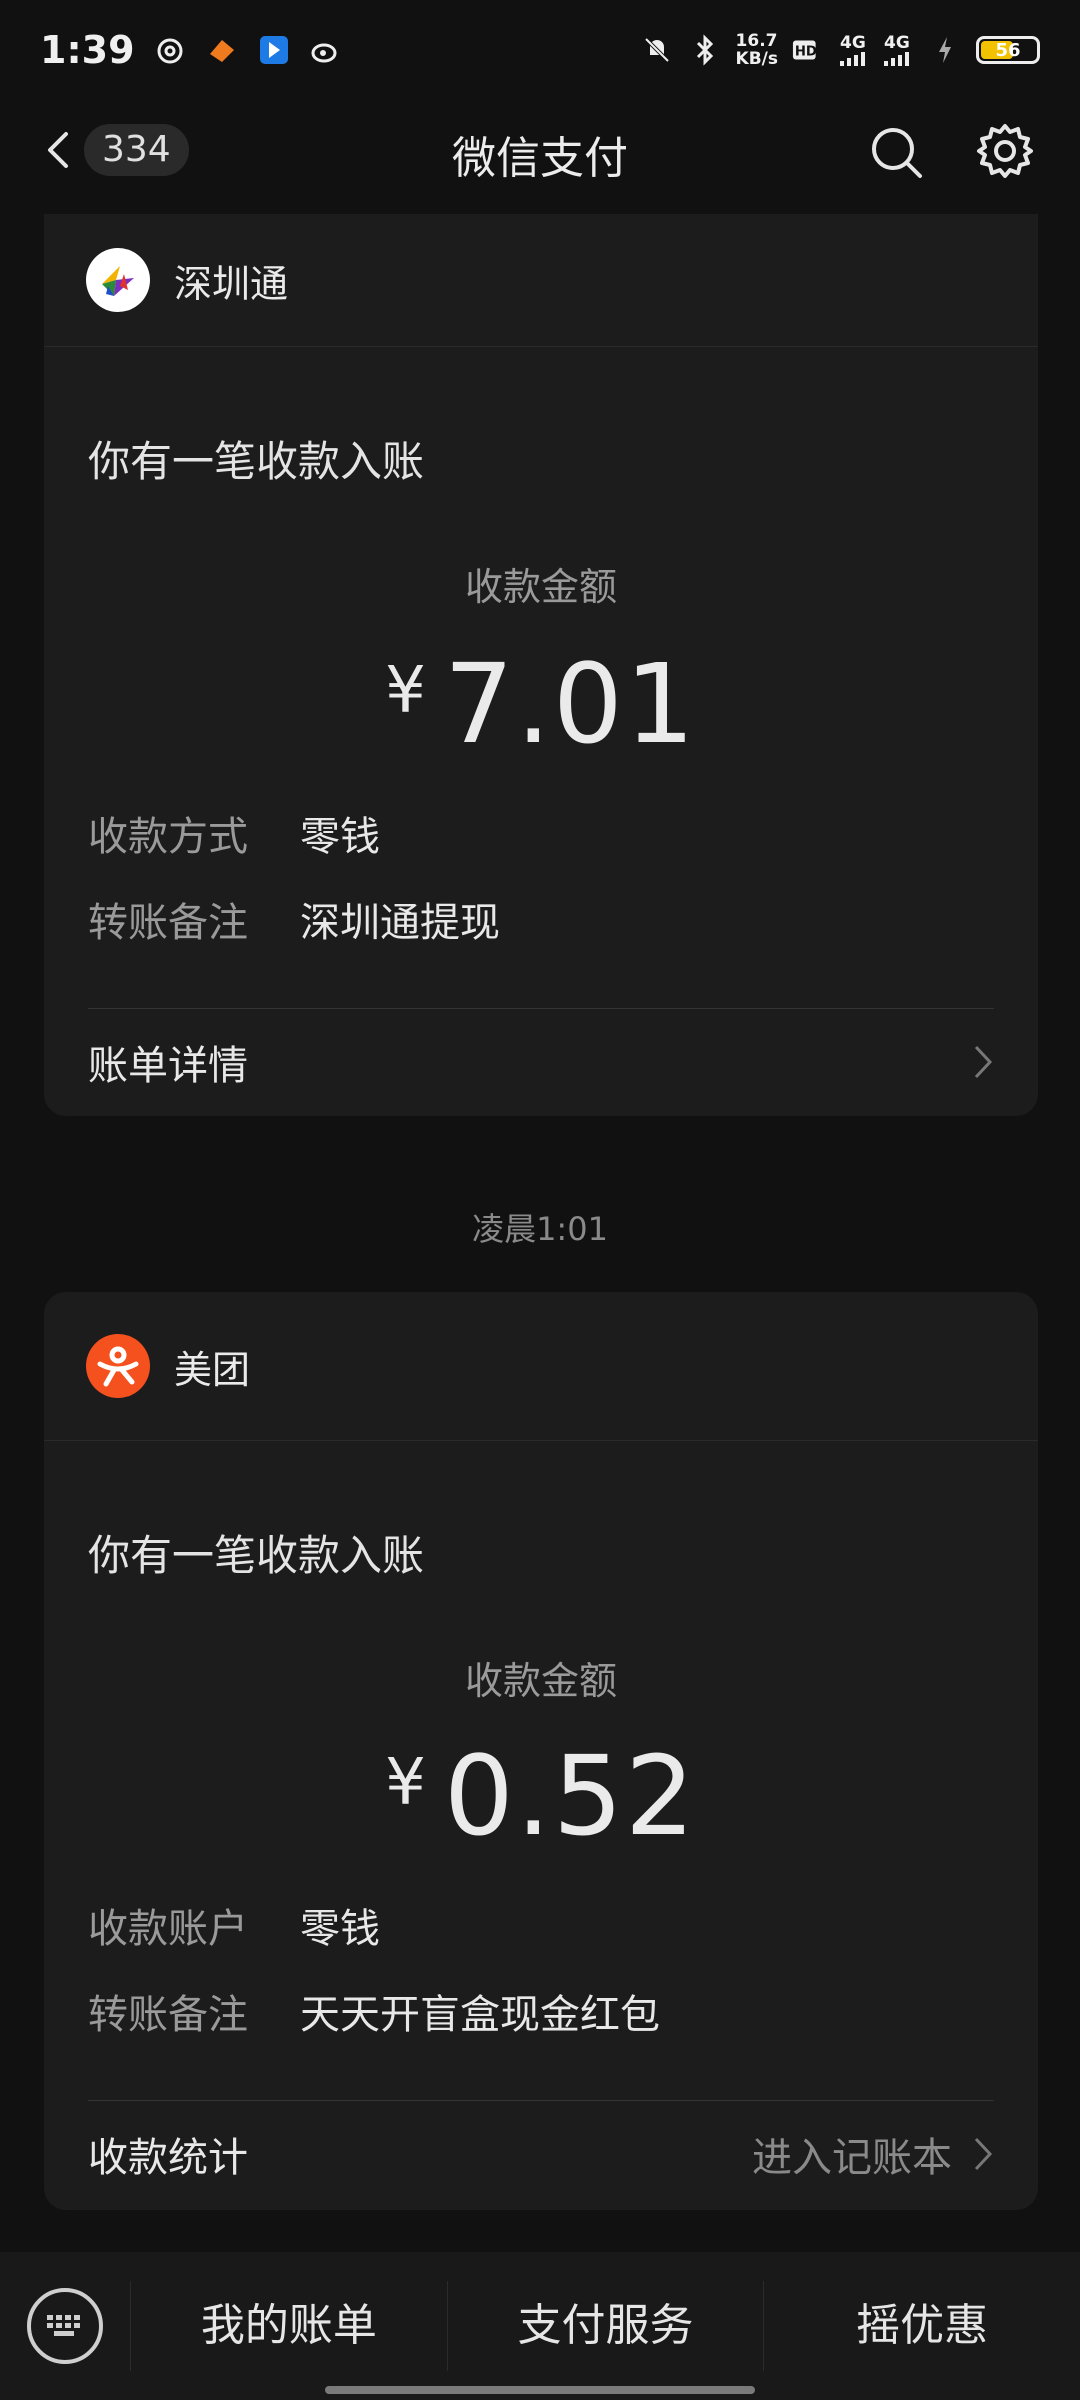  I want to click on income-stats-link: 收款统计 进入记账本, so click(541, 2154).